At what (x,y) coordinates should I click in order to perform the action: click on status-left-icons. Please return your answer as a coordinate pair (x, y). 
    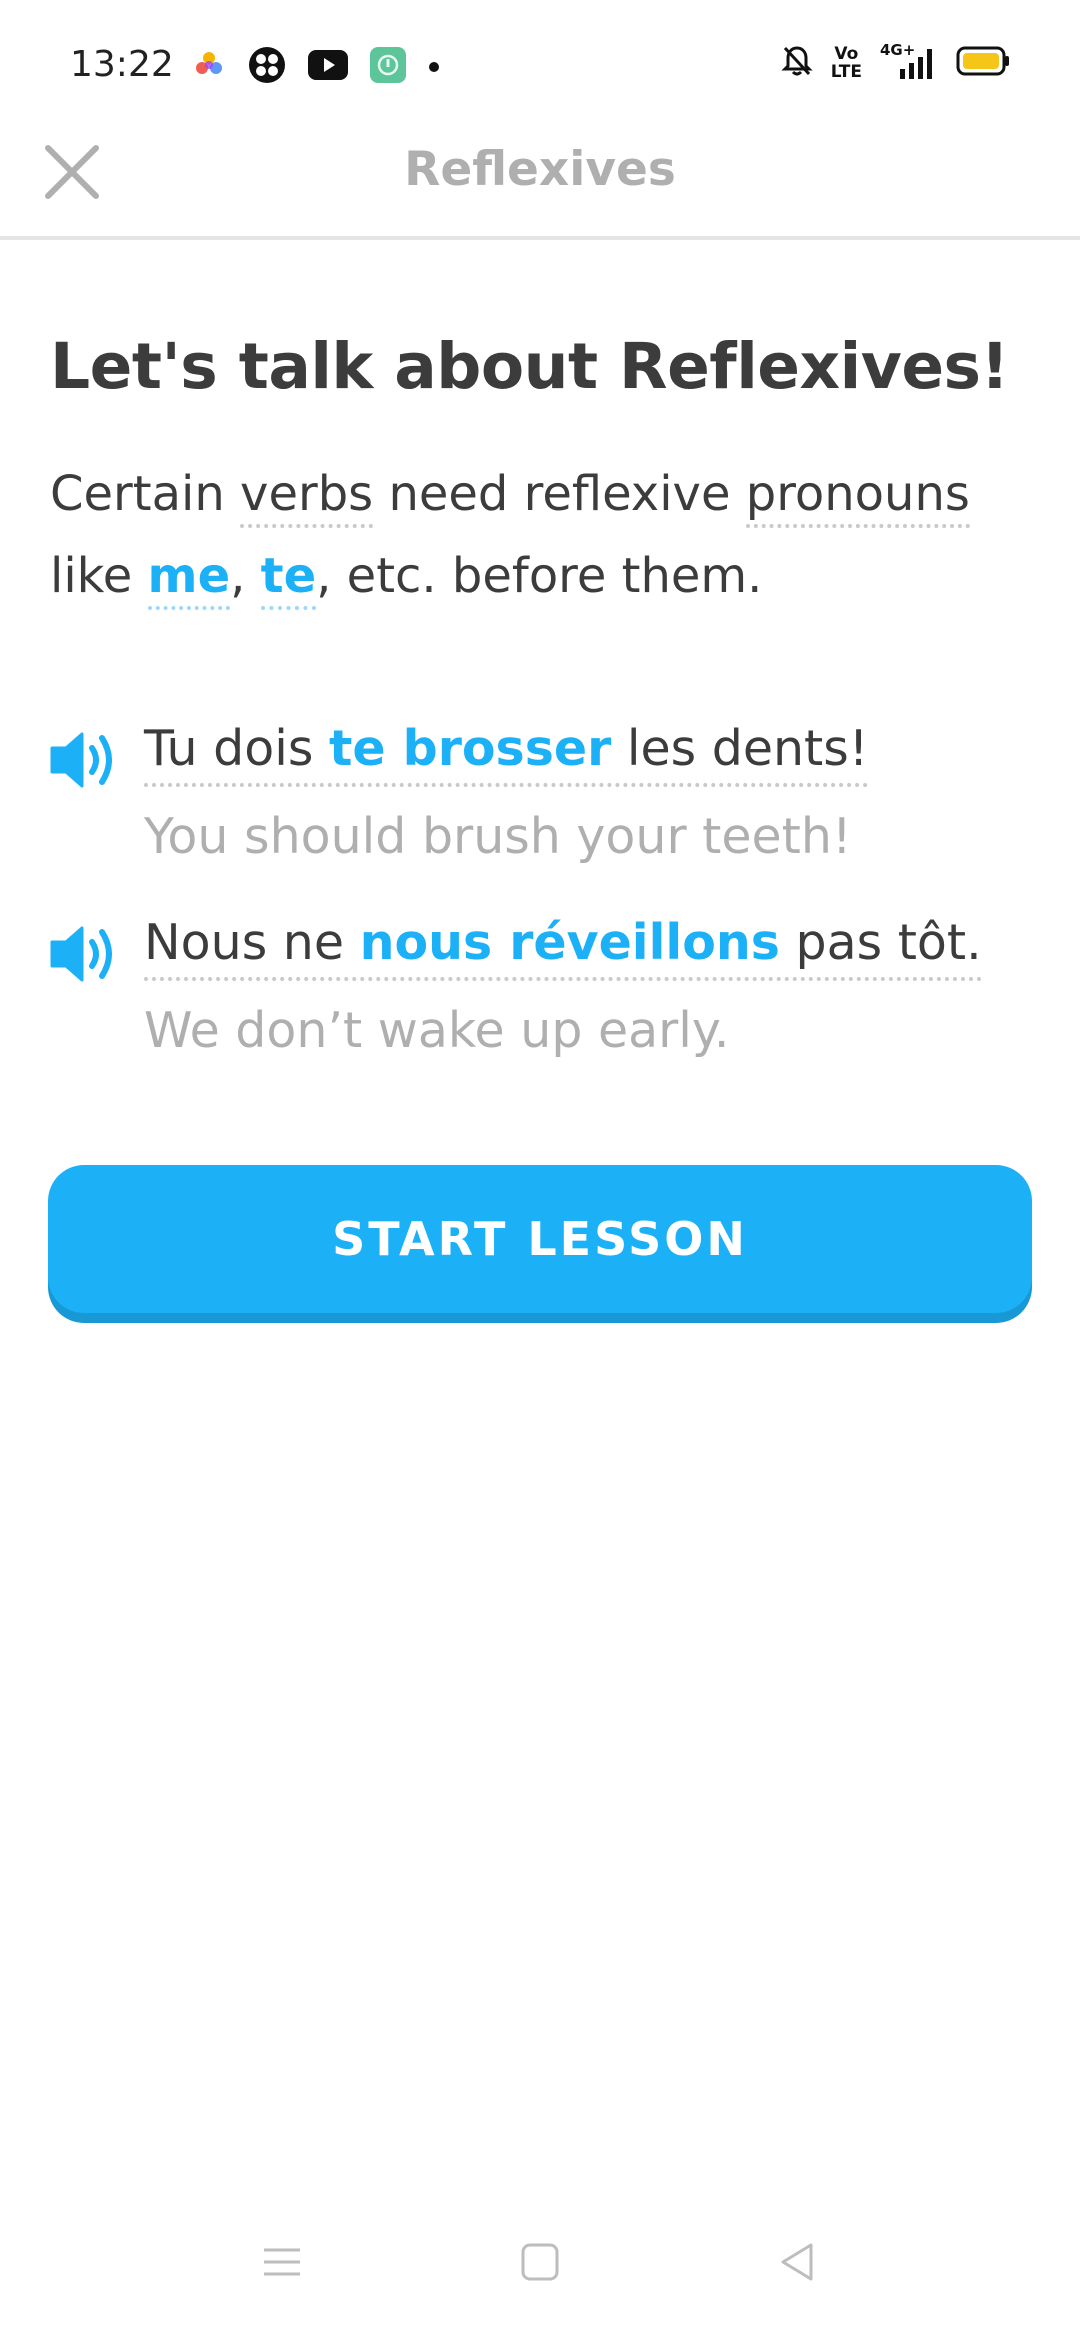
    Looking at the image, I should click on (316, 67).